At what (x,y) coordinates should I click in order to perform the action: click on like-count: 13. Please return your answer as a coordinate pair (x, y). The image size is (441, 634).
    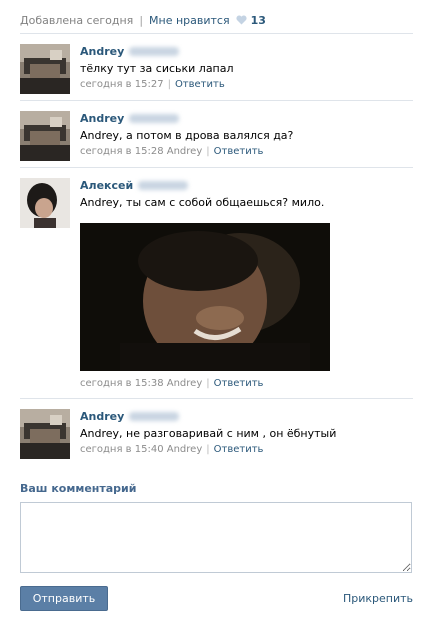
    Looking at the image, I should click on (258, 20).